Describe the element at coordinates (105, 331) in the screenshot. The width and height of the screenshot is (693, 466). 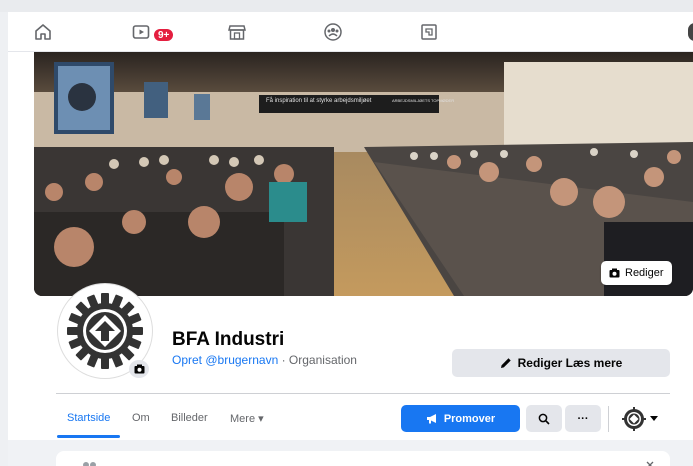
I see `bfa-logo-icon` at that location.